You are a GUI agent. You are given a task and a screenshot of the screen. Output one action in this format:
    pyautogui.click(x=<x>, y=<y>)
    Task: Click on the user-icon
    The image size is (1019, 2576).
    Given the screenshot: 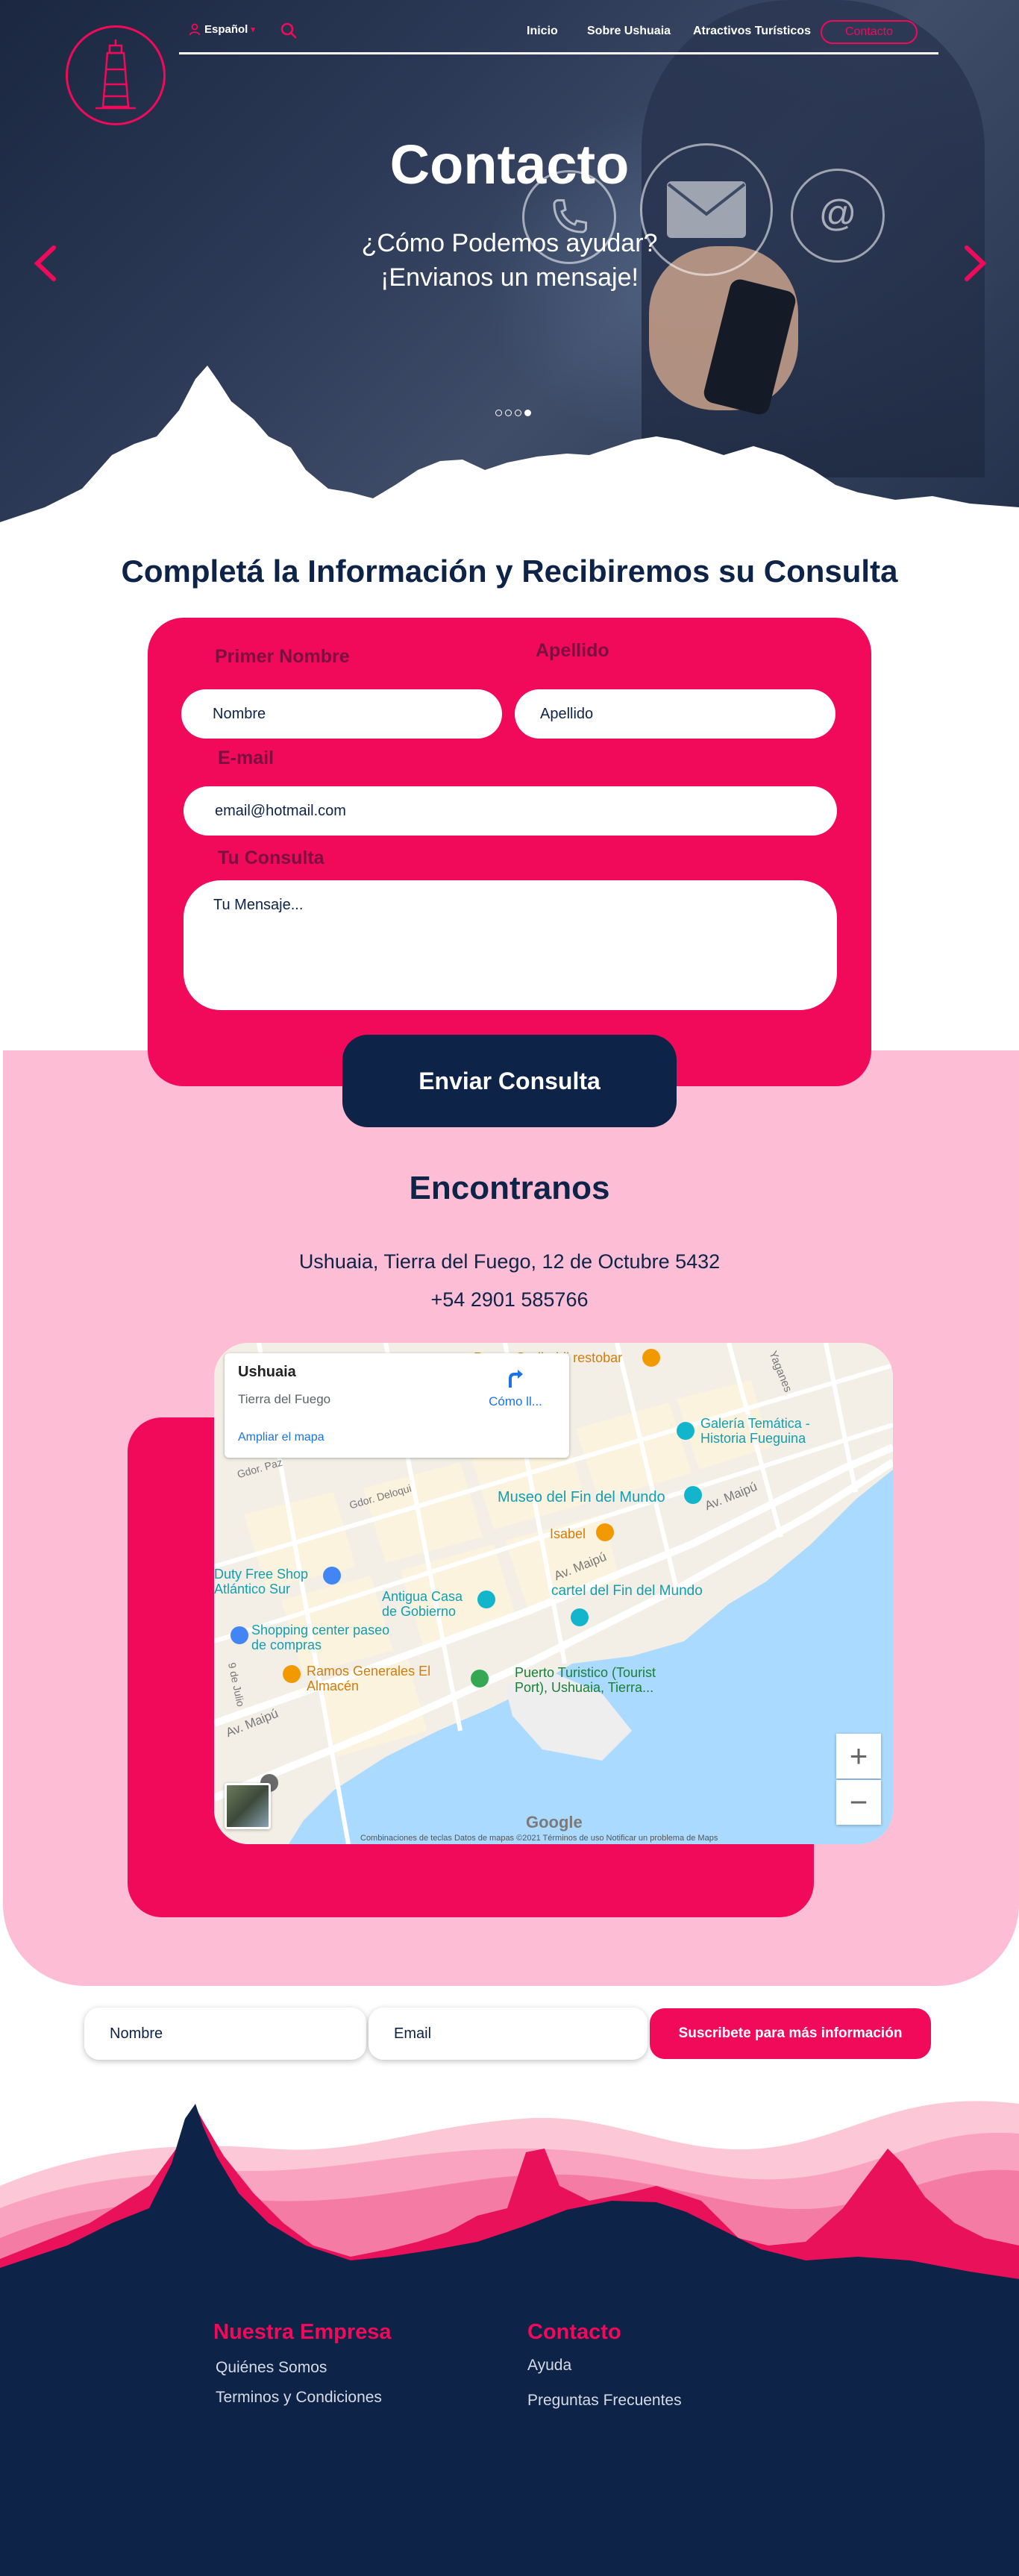 What is the action you would take?
    pyautogui.click(x=195, y=29)
    